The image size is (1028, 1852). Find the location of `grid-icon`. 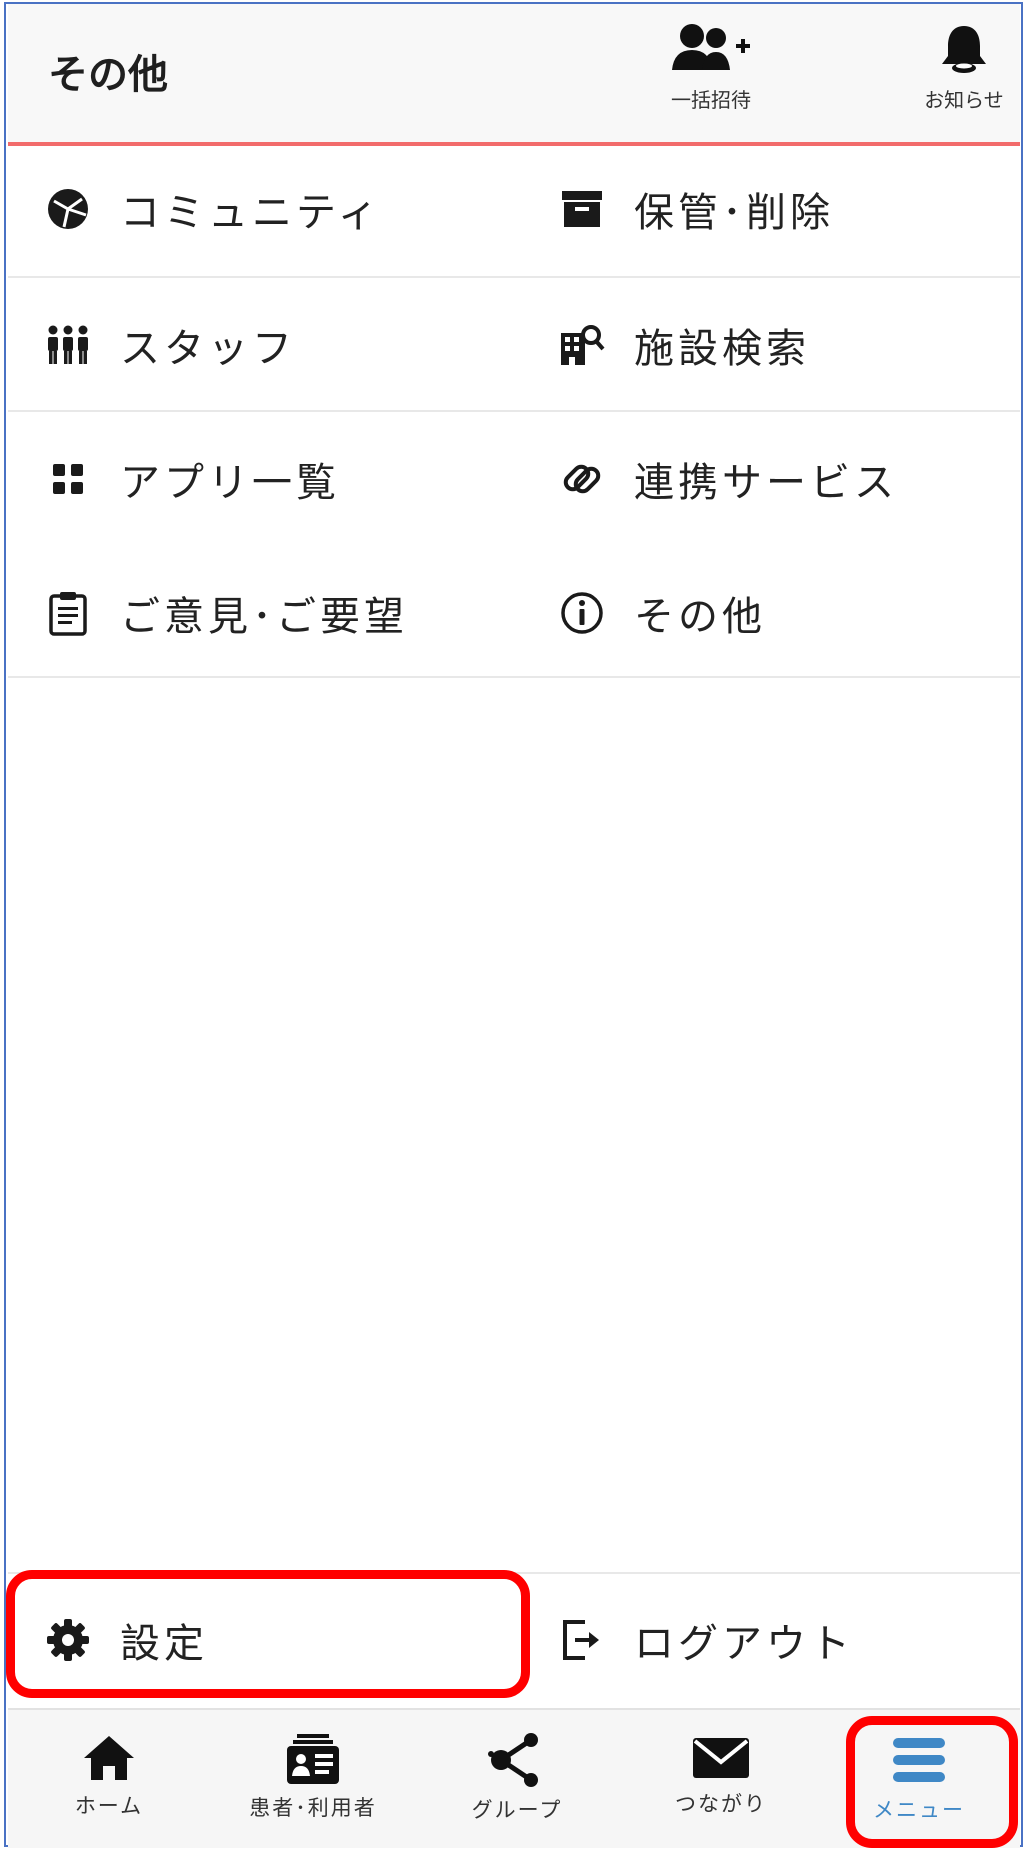

grid-icon is located at coordinates (68, 479).